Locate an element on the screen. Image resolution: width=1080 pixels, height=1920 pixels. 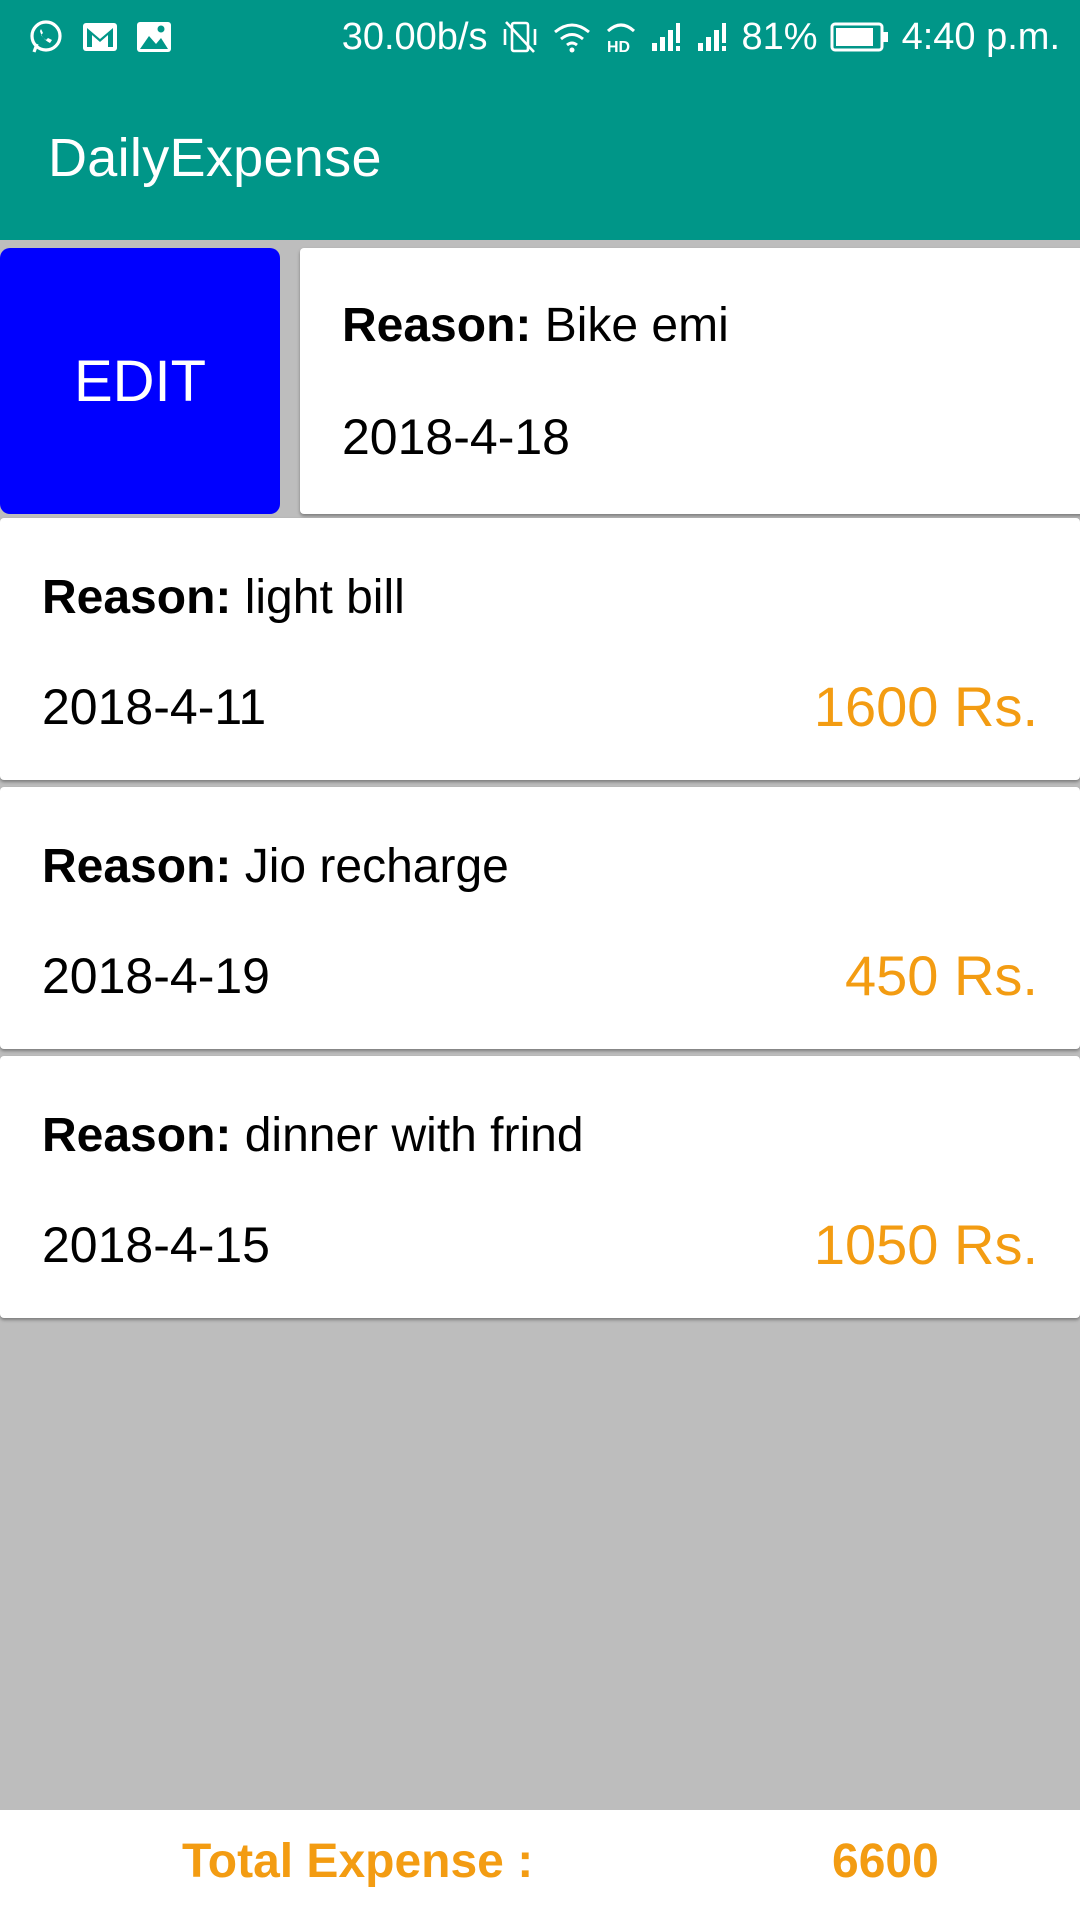
reason-value: light bill is located at coordinates (324, 597).